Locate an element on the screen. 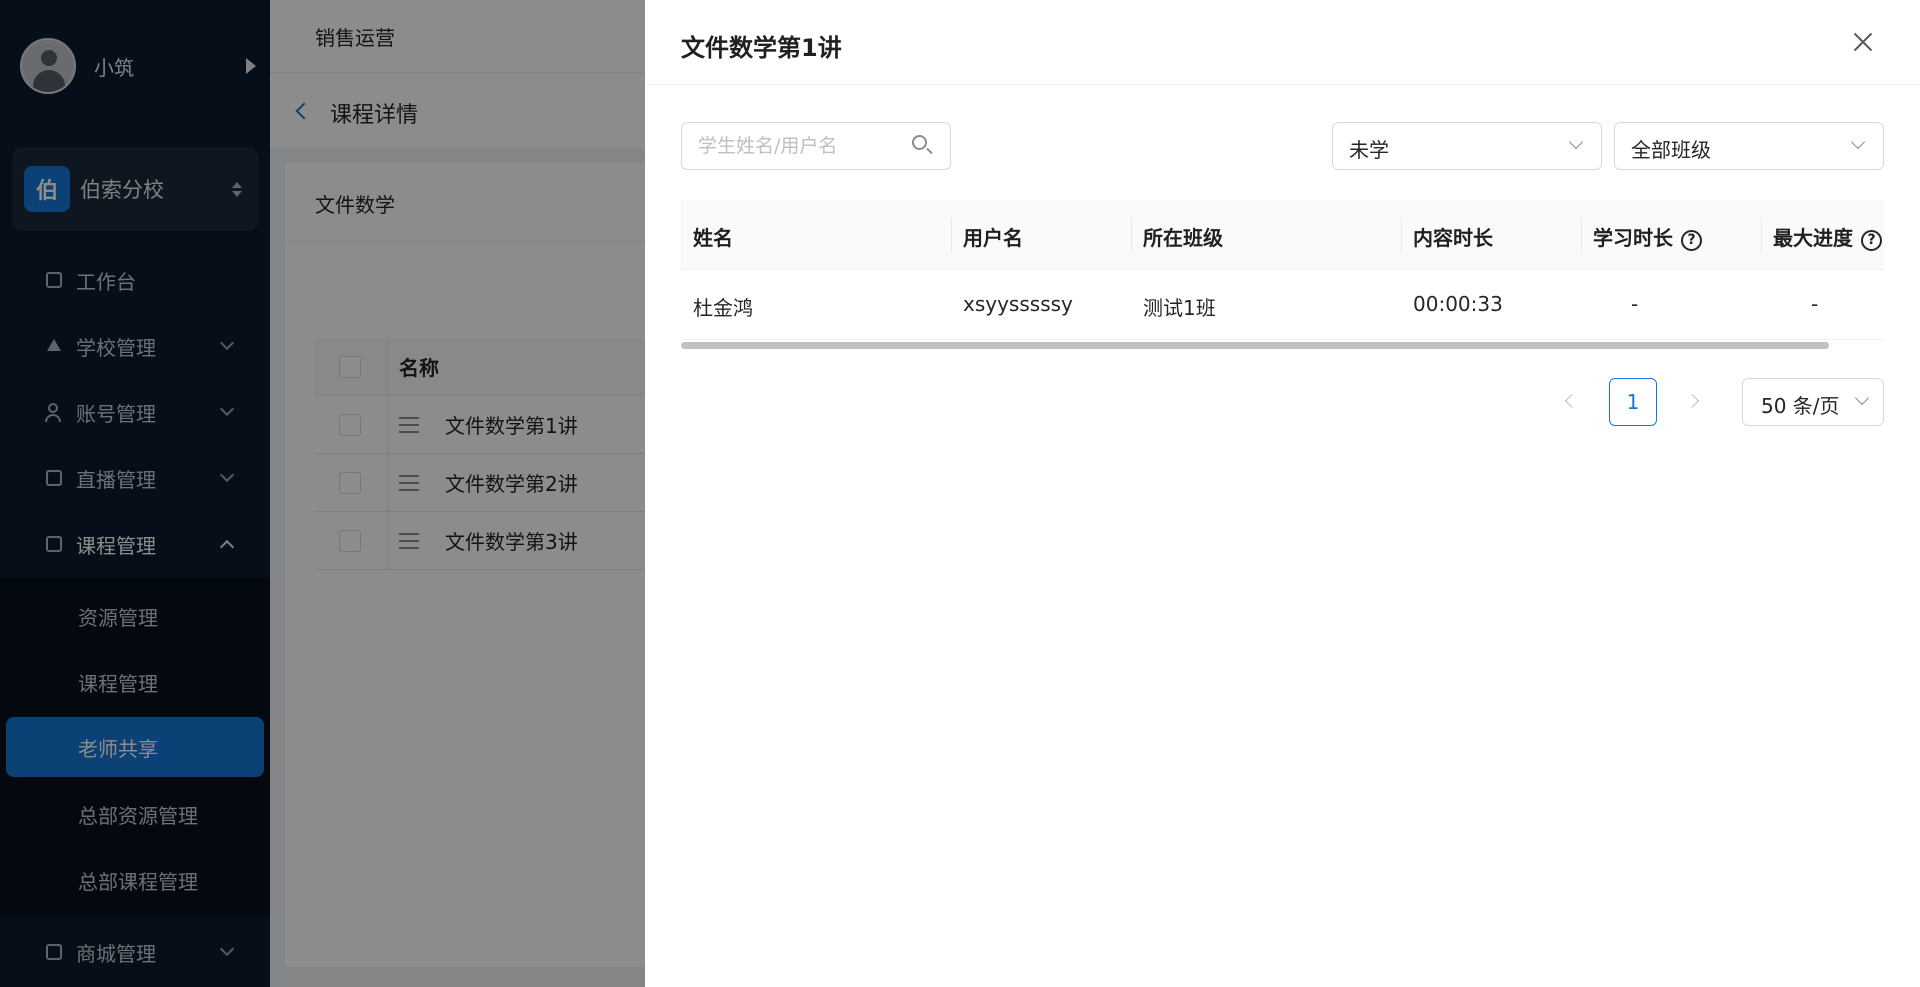  search-input is located at coordinates (803, 146).